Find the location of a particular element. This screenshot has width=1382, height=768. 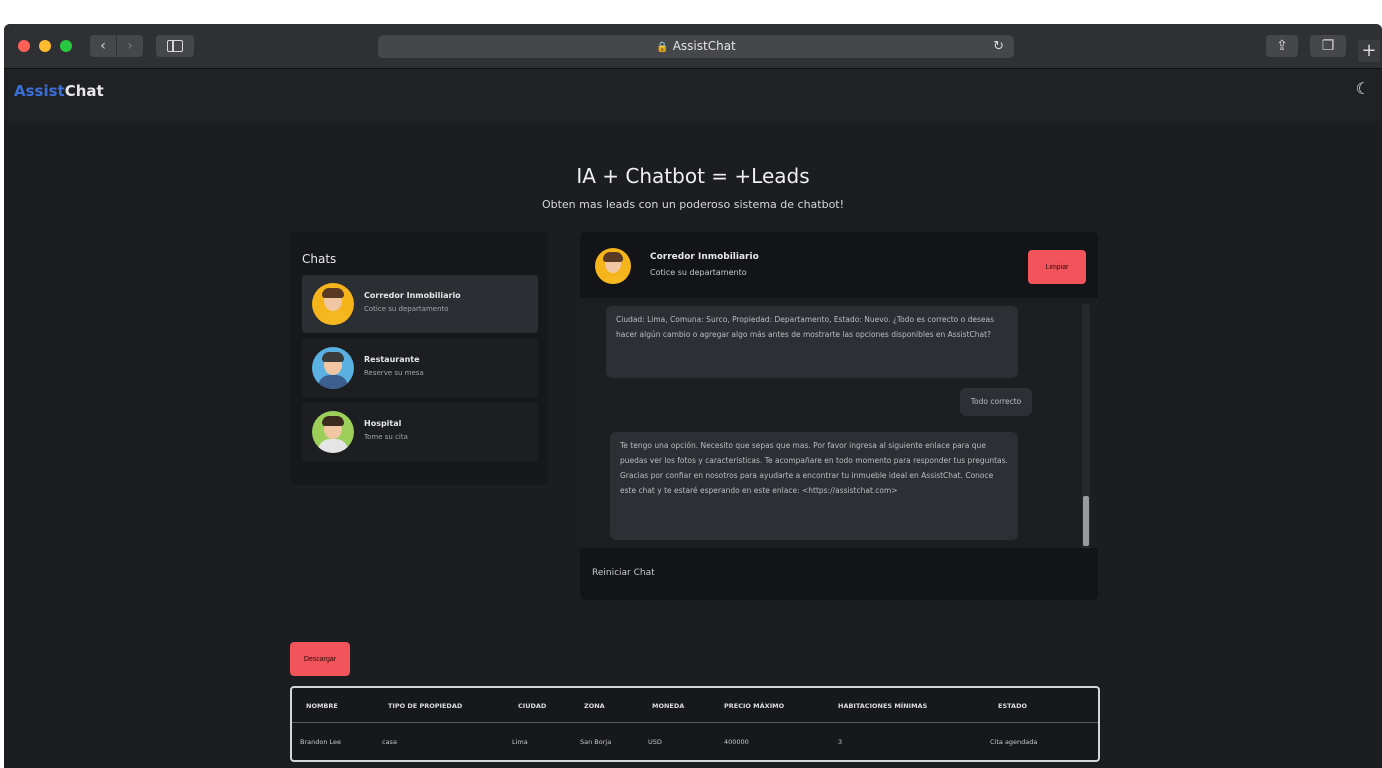

table-cell: Lima is located at coordinates (520, 742).